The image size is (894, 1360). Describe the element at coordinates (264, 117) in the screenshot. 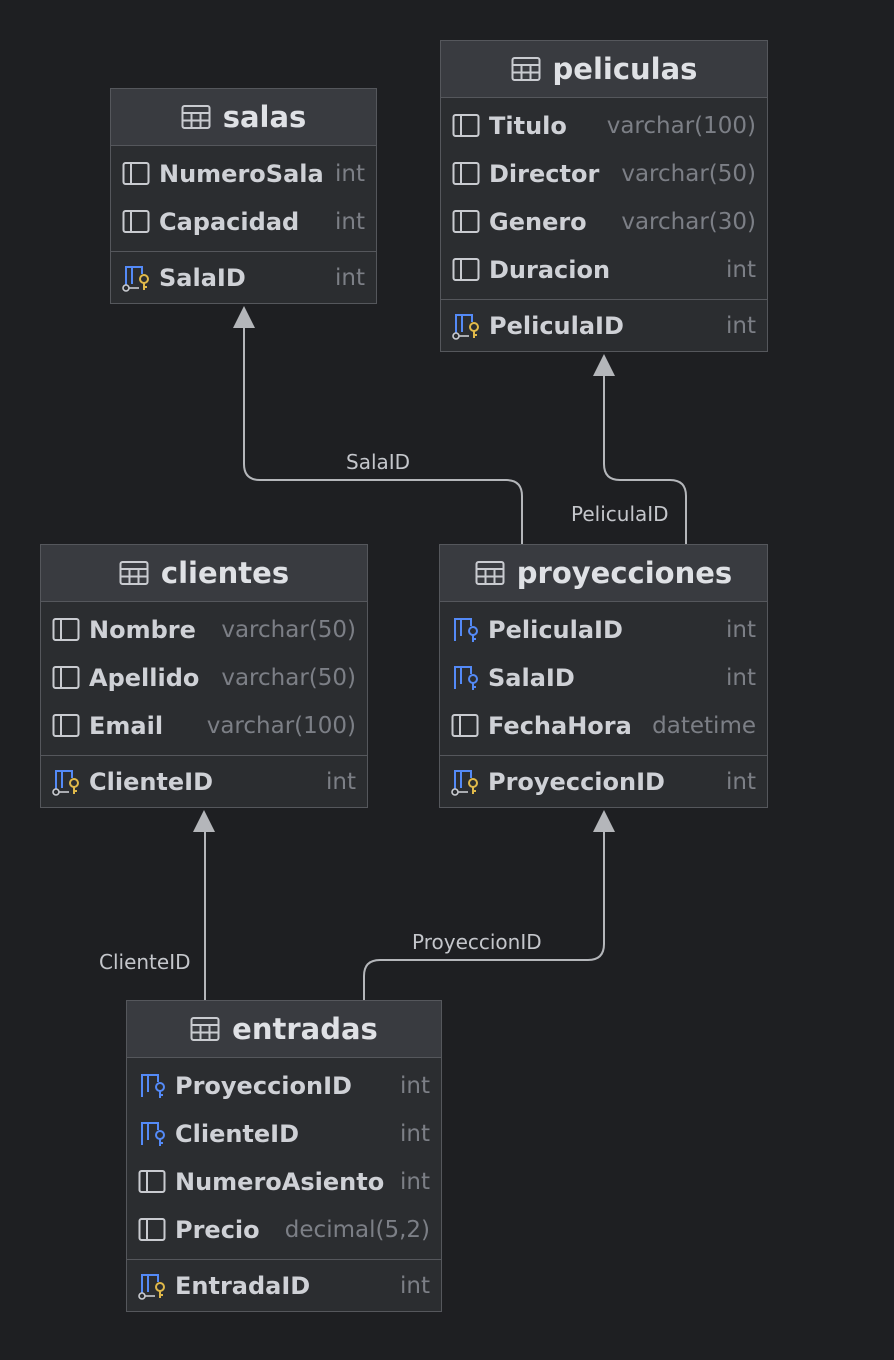

I see `table-title: salas` at that location.